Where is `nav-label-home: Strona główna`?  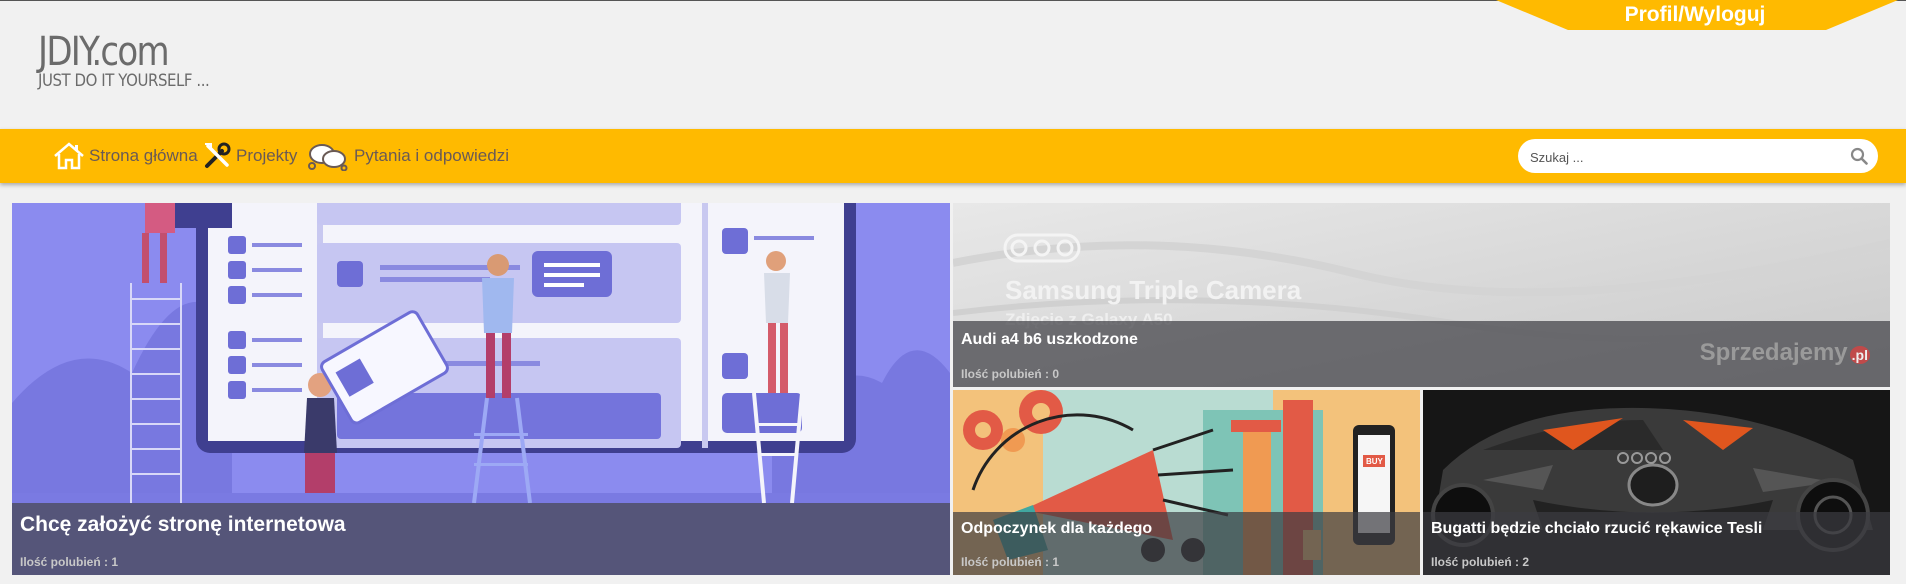 nav-label-home: Strona główna is located at coordinates (143, 155).